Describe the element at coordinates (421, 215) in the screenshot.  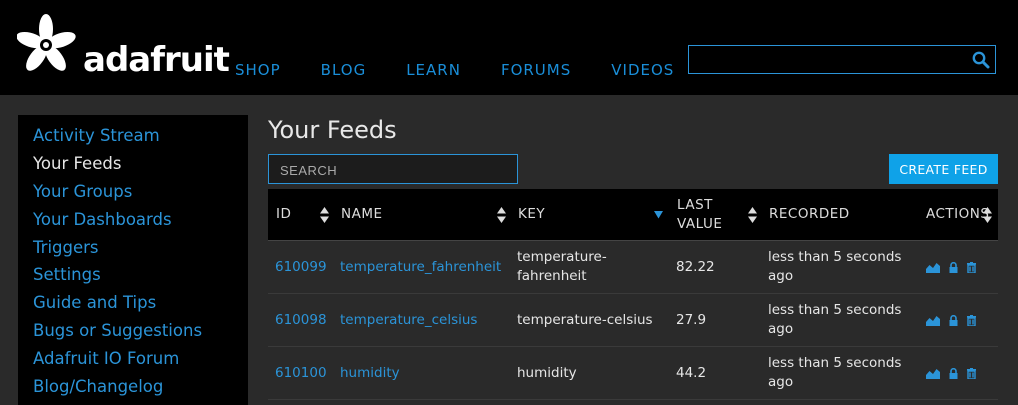
I see `column-header-name: NAME` at that location.